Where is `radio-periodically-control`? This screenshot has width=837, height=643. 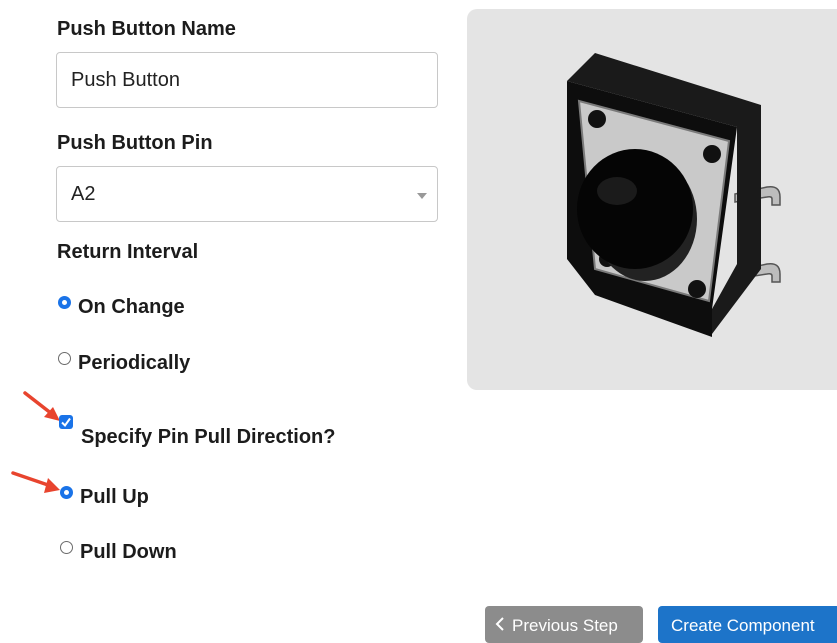 radio-periodically-control is located at coordinates (64, 358).